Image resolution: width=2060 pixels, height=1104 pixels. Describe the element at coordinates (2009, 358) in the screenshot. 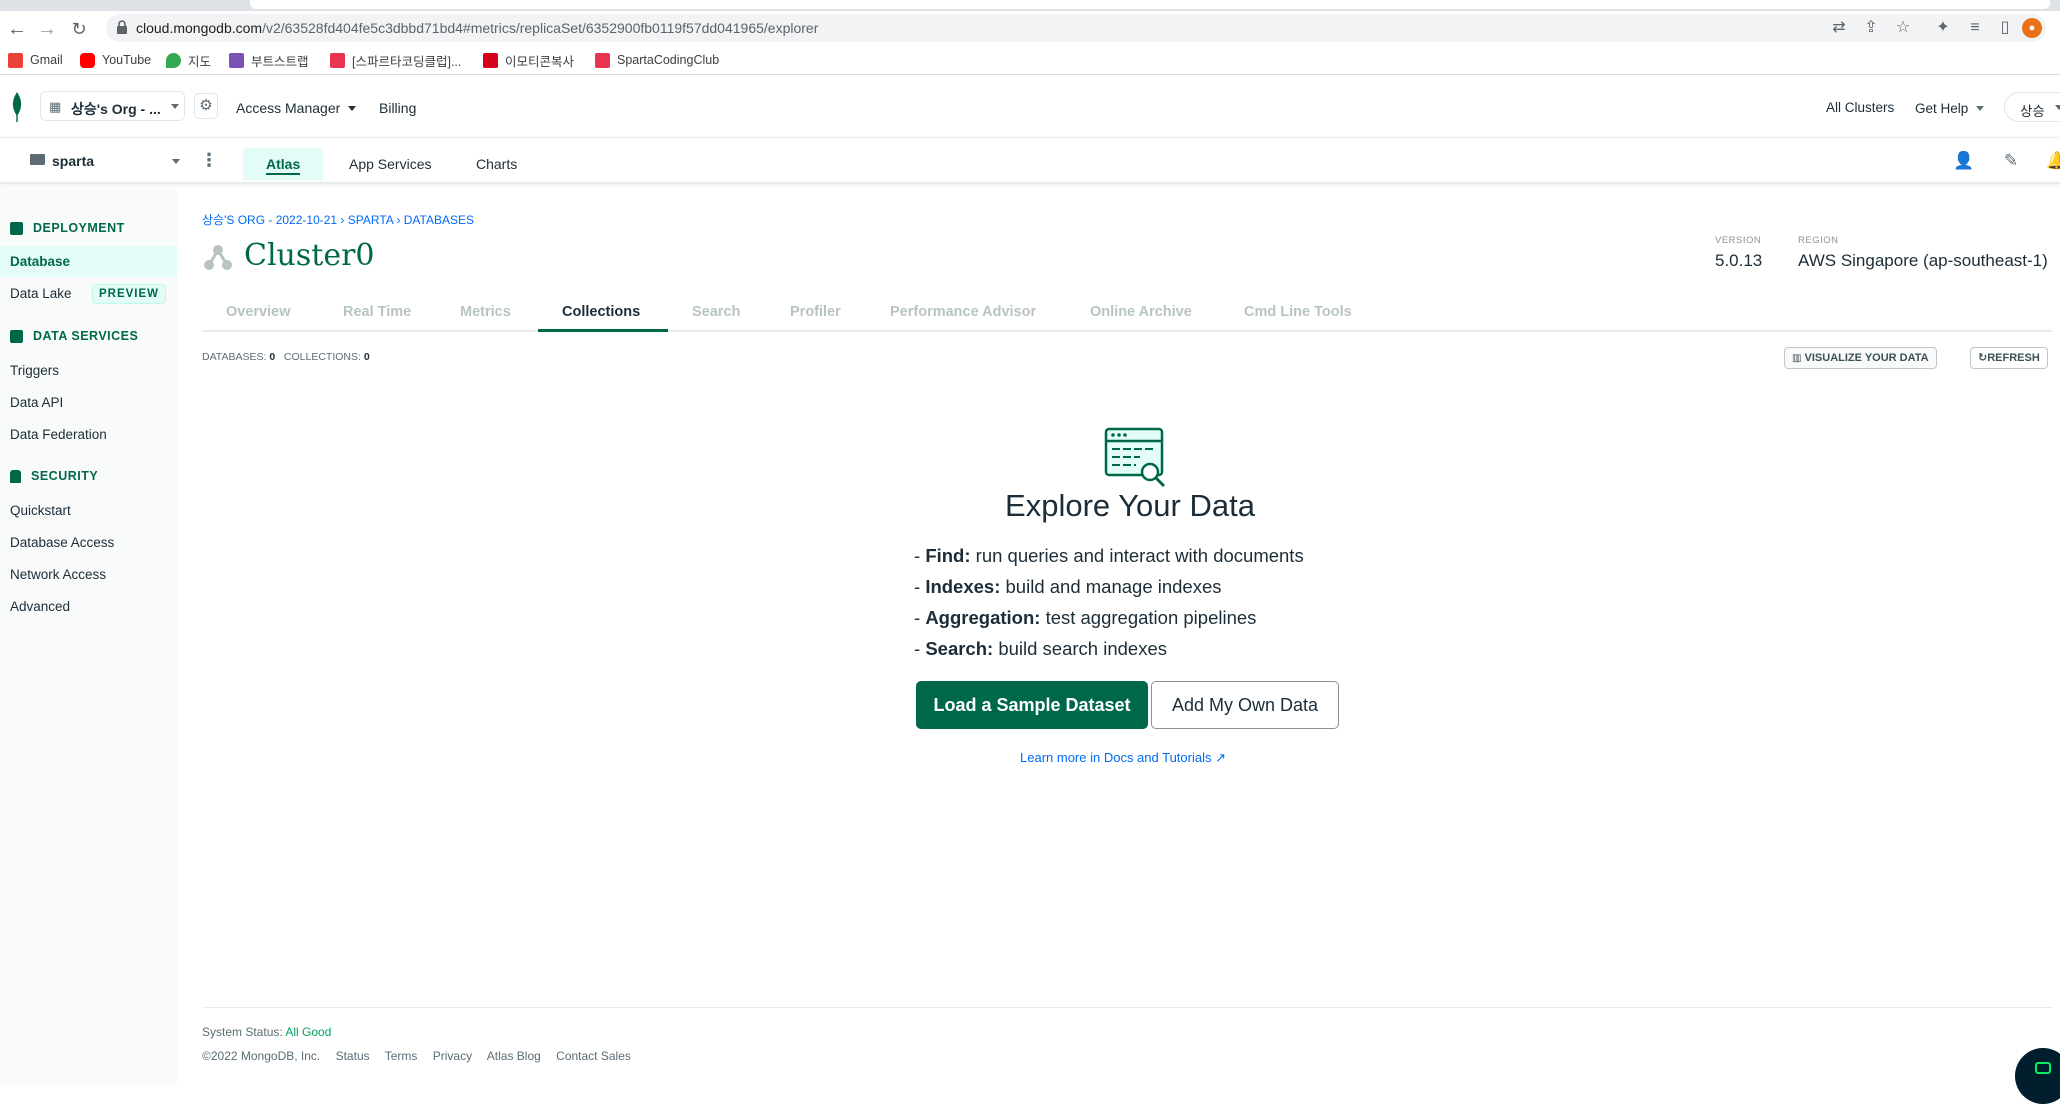

I see `refresh-button: ↻REFRESH` at that location.